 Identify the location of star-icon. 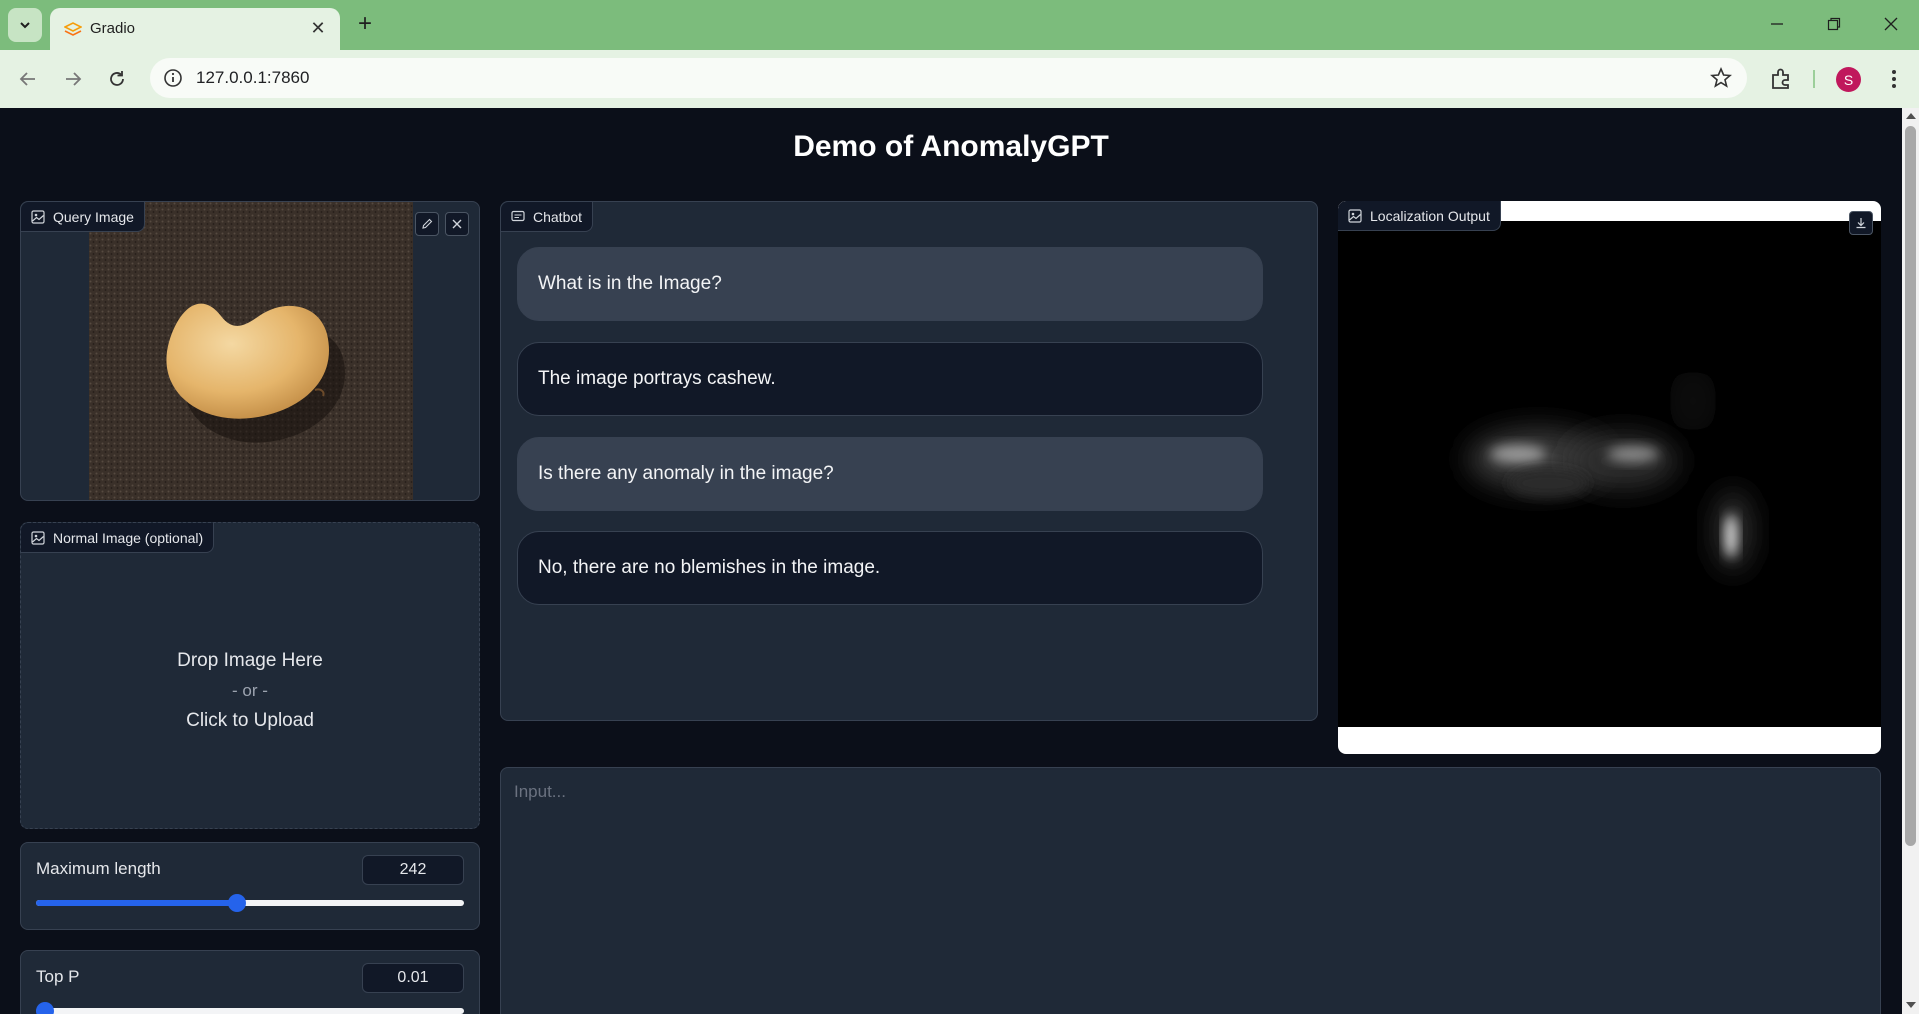
(1721, 78).